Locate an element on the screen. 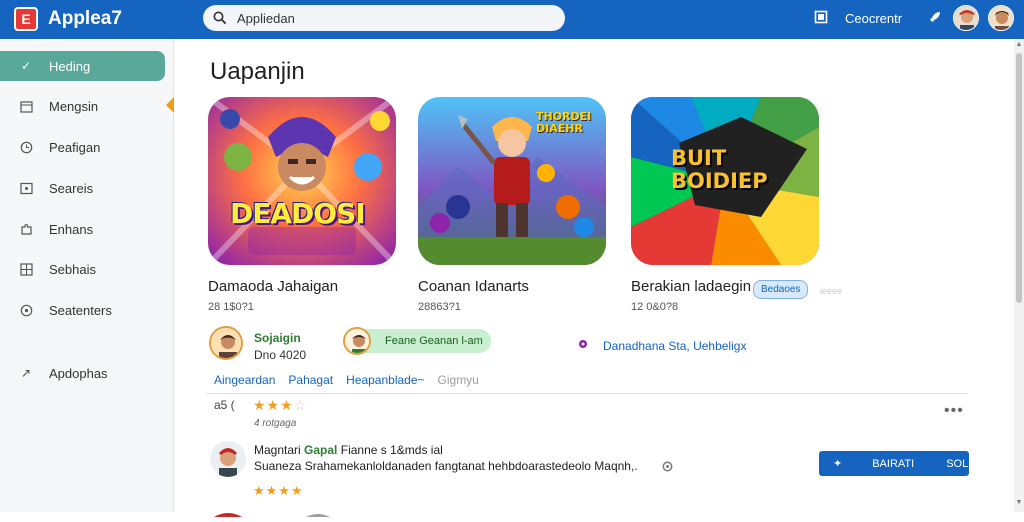  sidebar-item-seatenters: Seatenters is located at coordinates (82, 310).